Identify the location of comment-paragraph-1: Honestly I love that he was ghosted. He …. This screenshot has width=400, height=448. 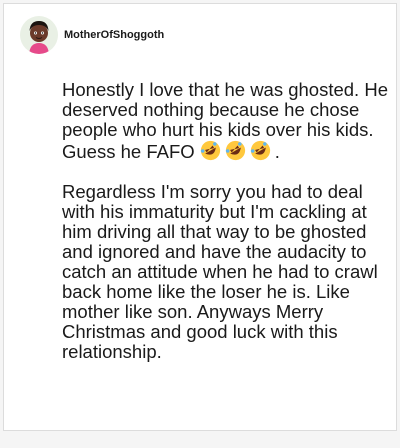
(225, 121).